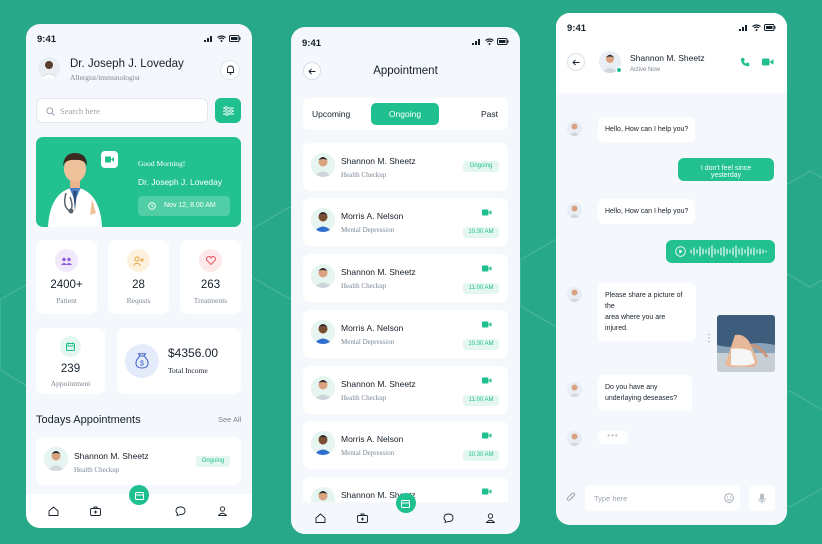 The height and width of the screenshot is (544, 822). Describe the element at coordinates (613, 437) in the screenshot. I see `typing-indicator: •••` at that location.